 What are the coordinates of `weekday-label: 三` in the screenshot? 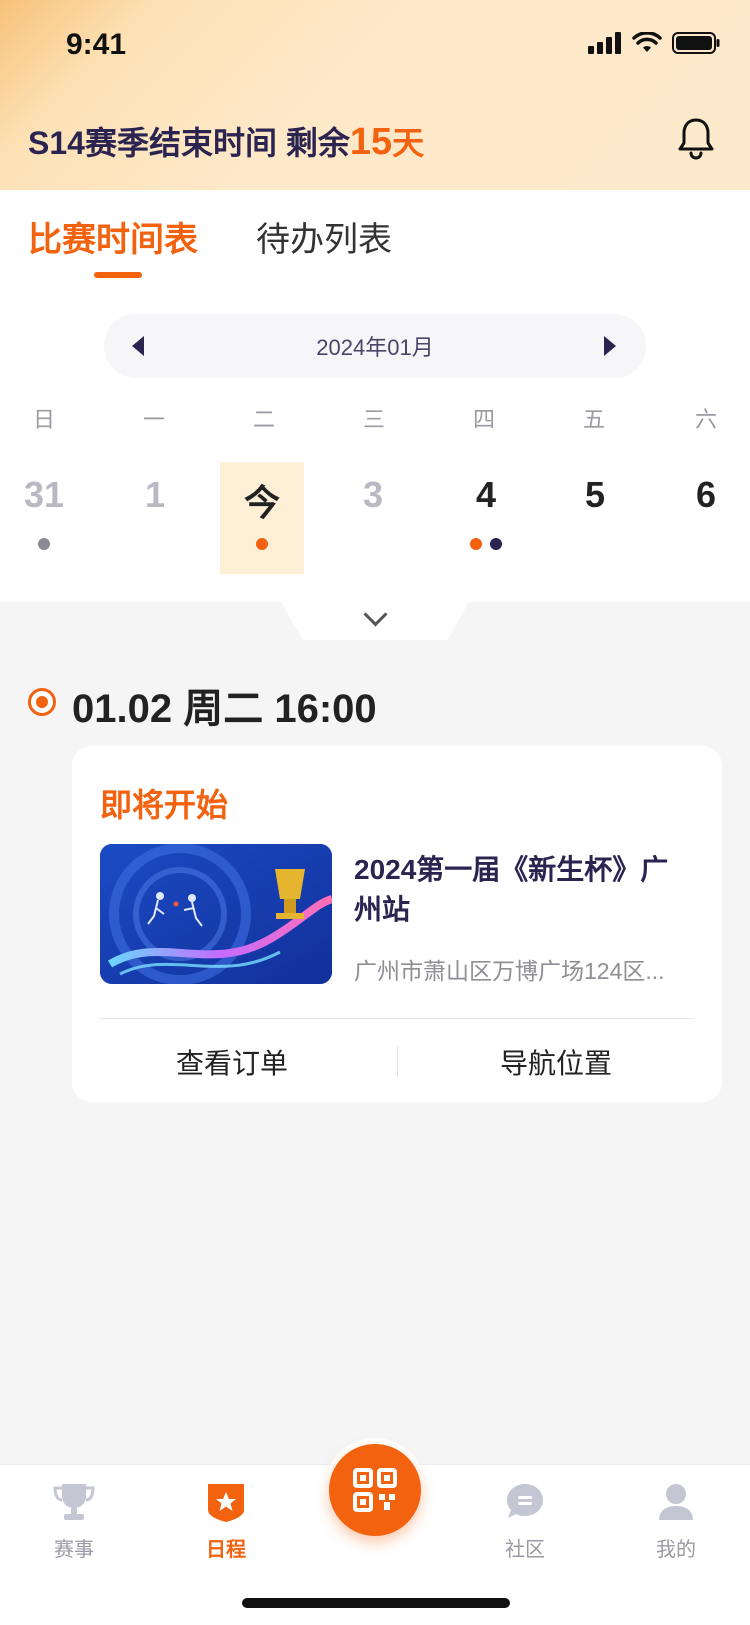 It's located at (373, 419).